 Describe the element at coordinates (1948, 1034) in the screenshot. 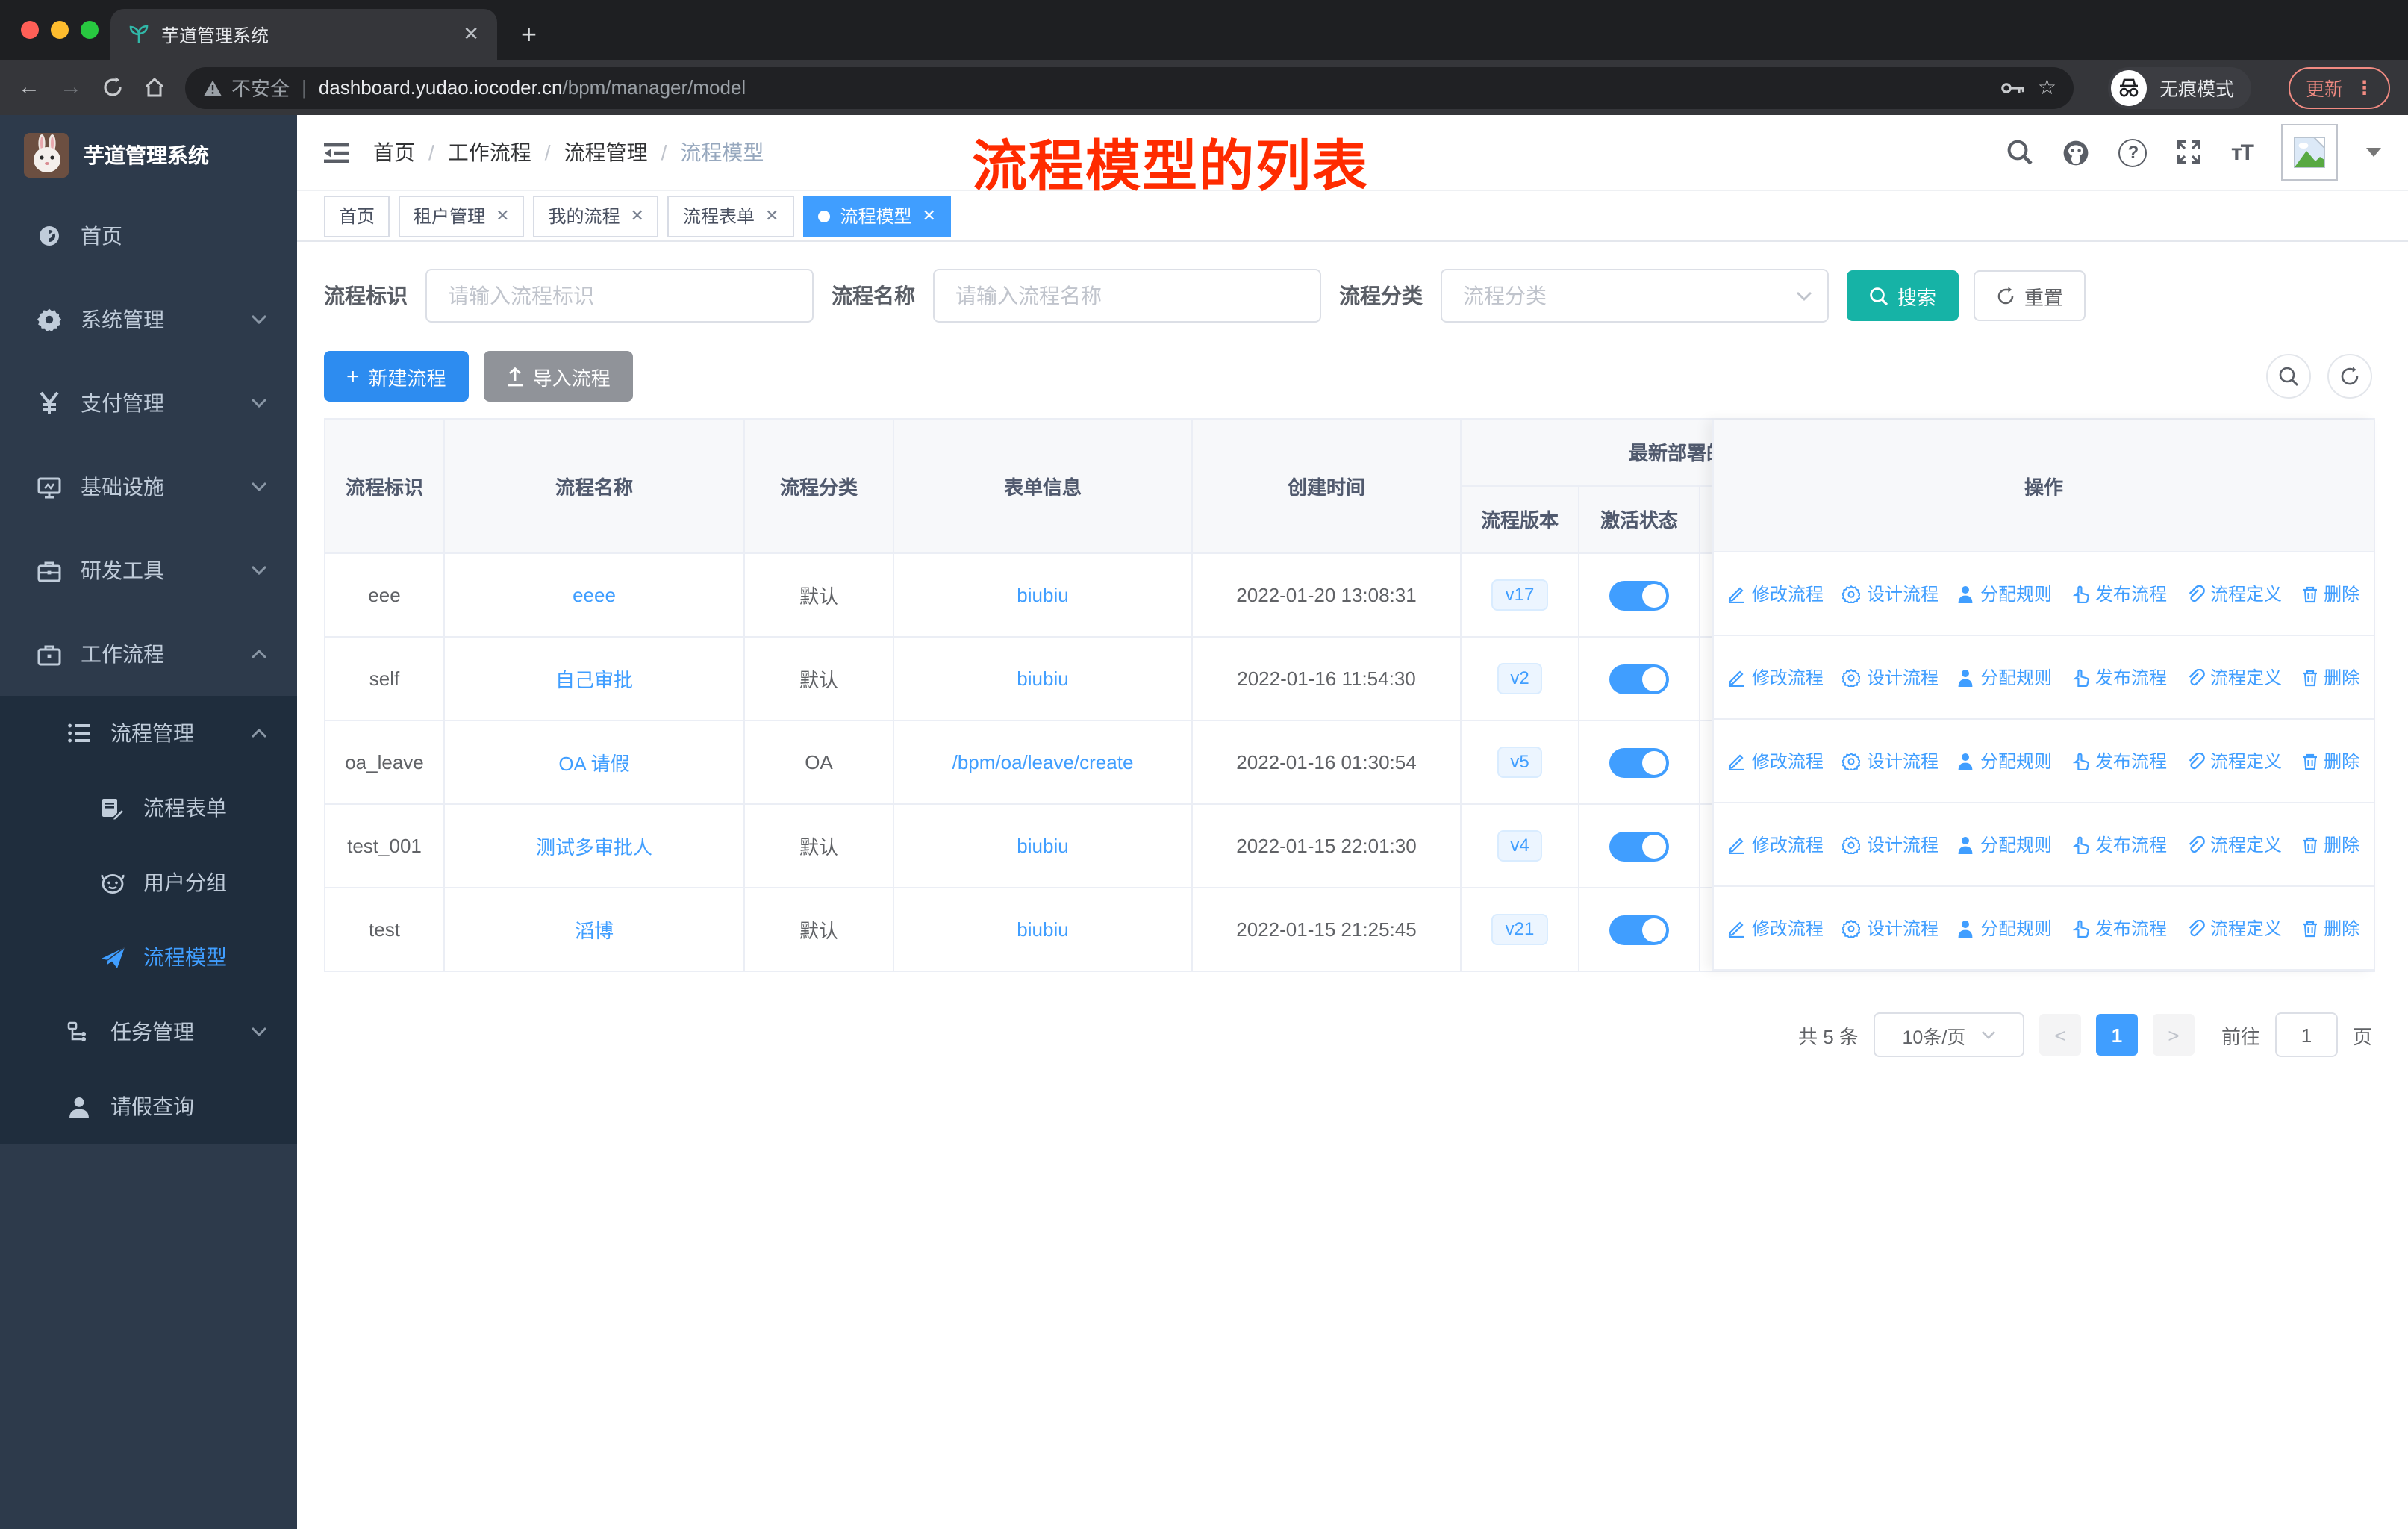

I see `page-size-select: 10条/页` at that location.